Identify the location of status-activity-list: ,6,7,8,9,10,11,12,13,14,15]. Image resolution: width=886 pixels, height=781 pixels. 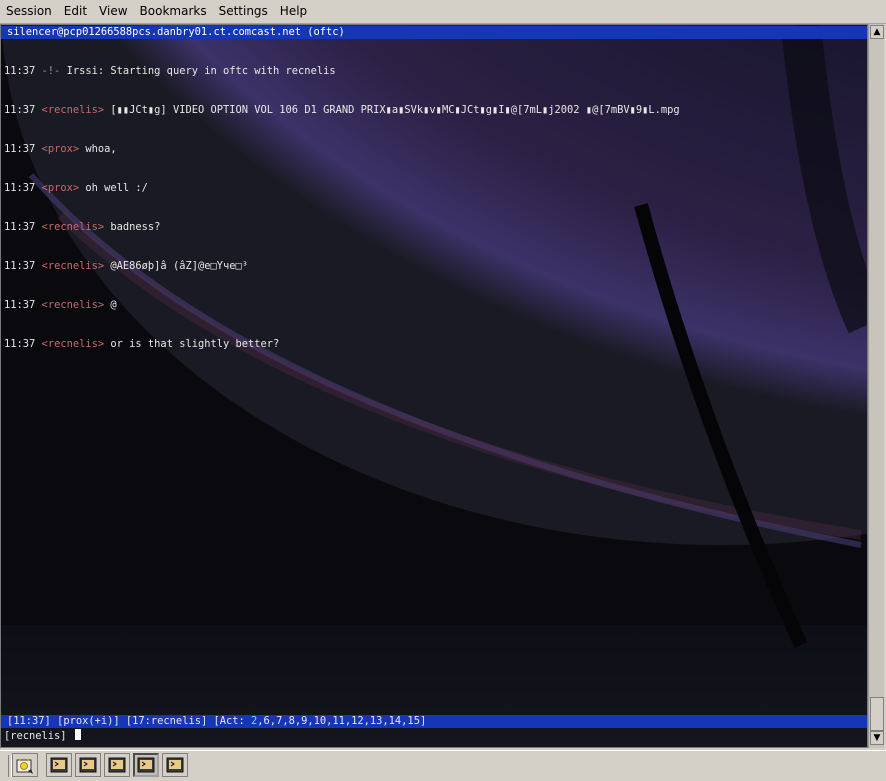
(342, 721).